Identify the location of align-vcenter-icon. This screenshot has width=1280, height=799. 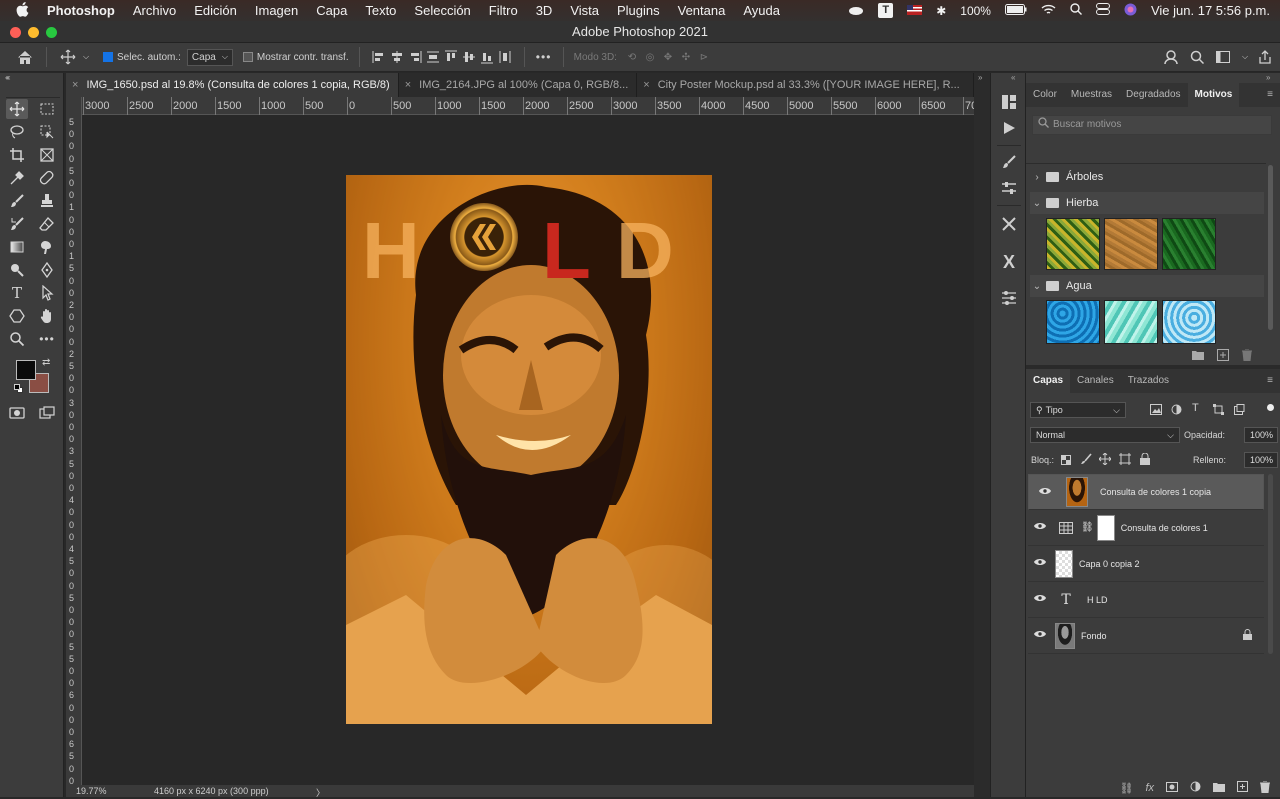
(469, 57).